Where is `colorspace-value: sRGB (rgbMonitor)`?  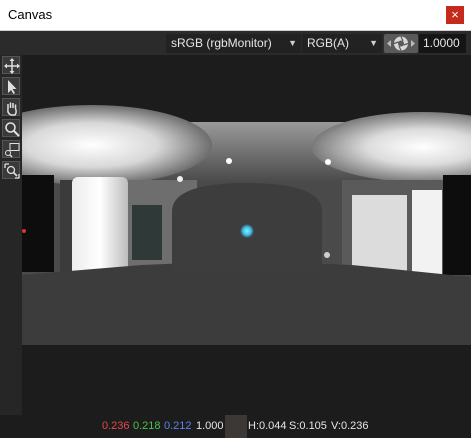
colorspace-value: sRGB (rgbMonitor) is located at coordinates (221, 43).